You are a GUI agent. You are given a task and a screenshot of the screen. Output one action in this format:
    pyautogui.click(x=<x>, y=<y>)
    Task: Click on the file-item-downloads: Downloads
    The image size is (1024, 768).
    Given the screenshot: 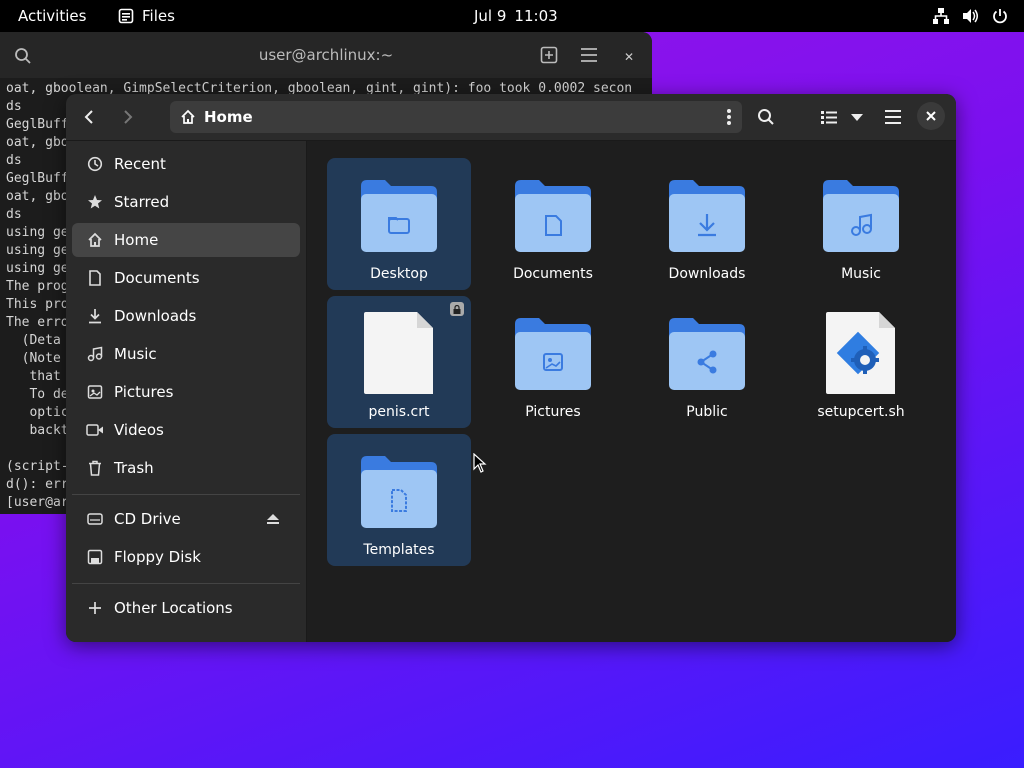 What is the action you would take?
    pyautogui.click(x=707, y=224)
    